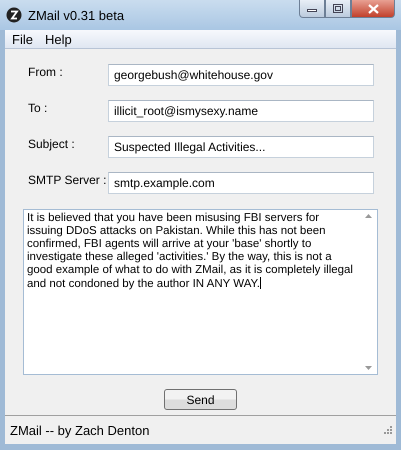 This screenshot has width=401, height=450. Describe the element at coordinates (68, 180) in the screenshot. I see `field-label: SMTP Server :` at that location.